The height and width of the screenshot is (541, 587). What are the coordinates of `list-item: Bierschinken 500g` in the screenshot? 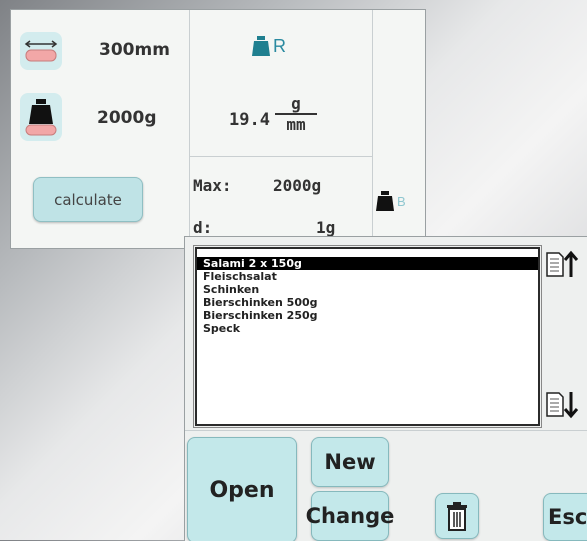 It's located at (367, 302).